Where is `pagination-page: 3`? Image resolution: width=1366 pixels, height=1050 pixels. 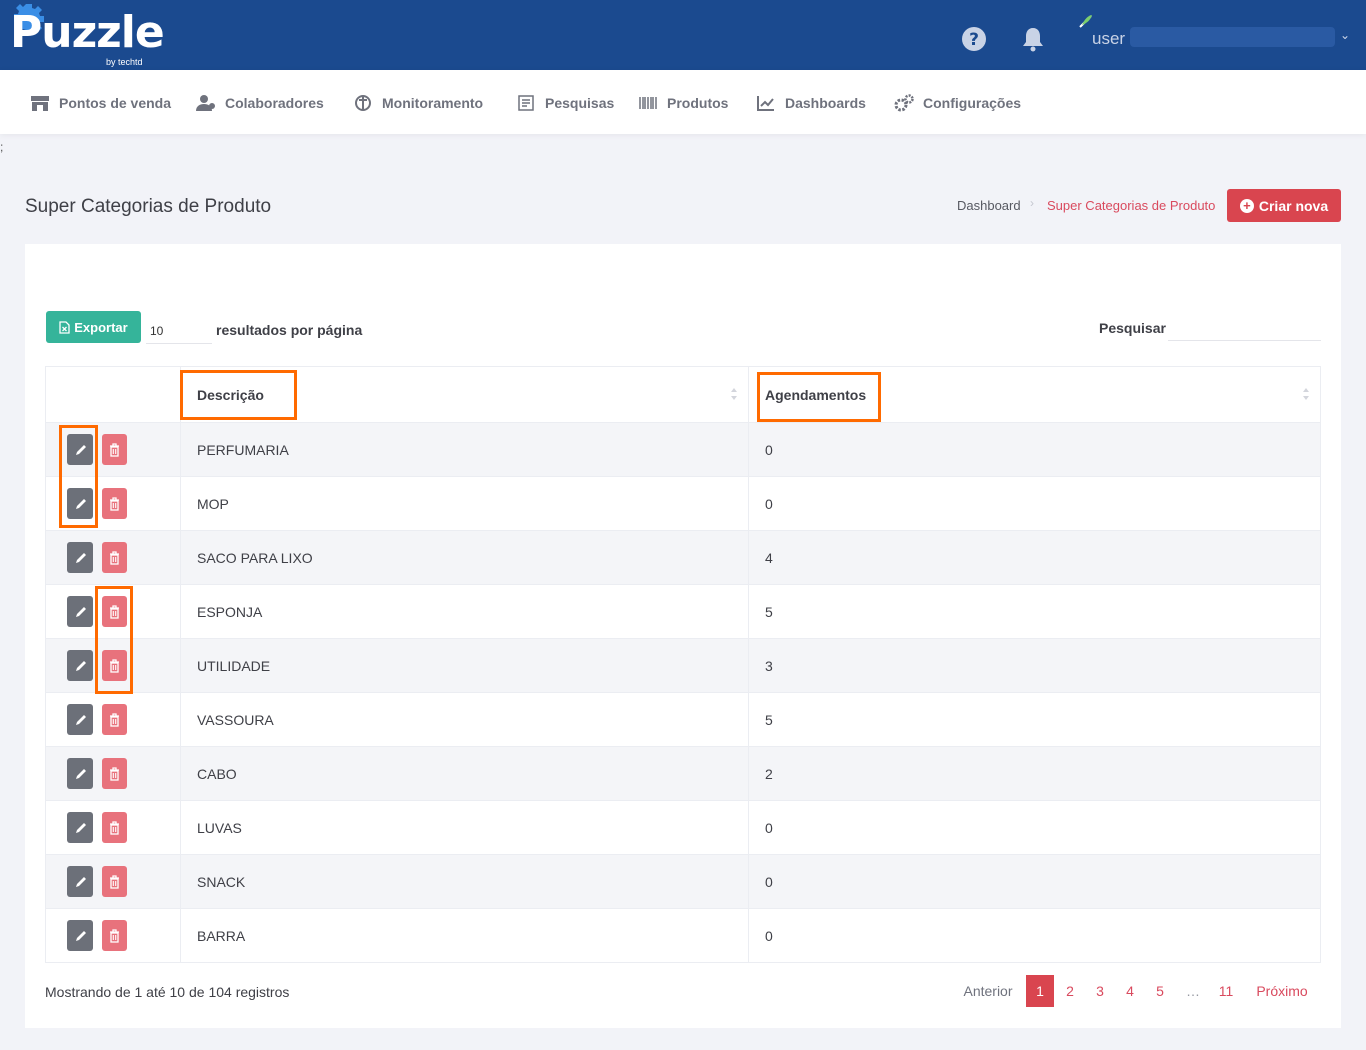
pagination-page: 3 is located at coordinates (1100, 991).